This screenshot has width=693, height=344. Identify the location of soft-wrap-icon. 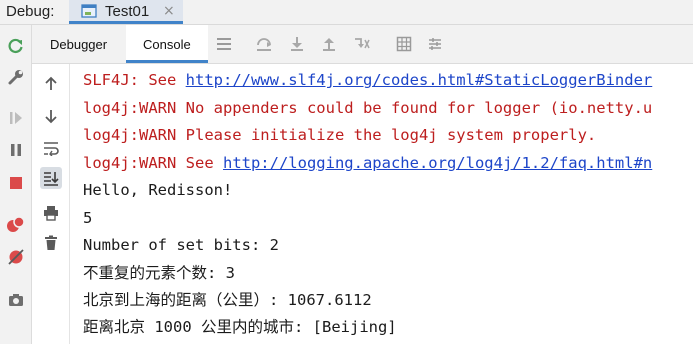
(51, 148).